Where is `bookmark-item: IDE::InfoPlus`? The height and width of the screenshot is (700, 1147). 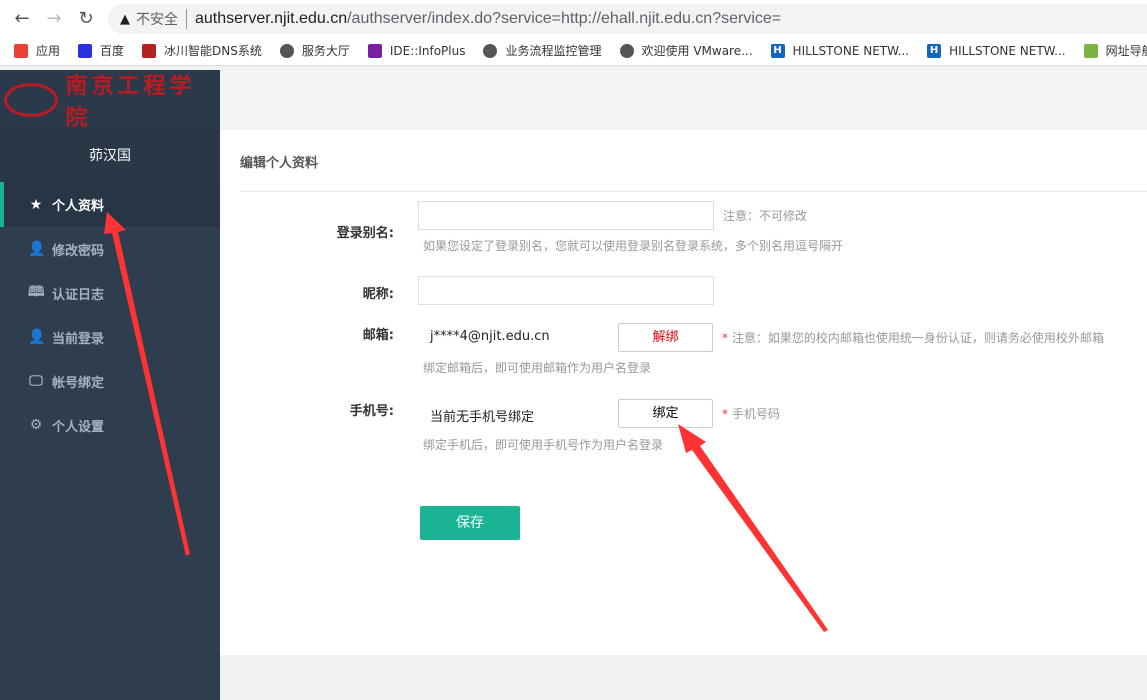 bookmark-item: IDE::InfoPlus is located at coordinates (416, 50).